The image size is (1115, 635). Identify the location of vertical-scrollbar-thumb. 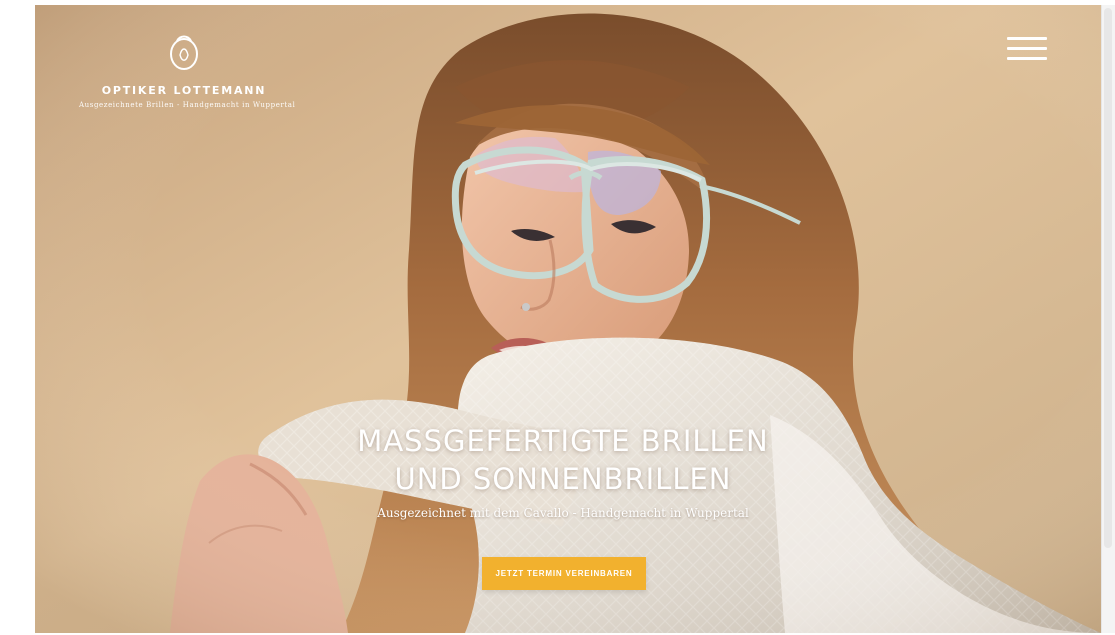
(1108, 278).